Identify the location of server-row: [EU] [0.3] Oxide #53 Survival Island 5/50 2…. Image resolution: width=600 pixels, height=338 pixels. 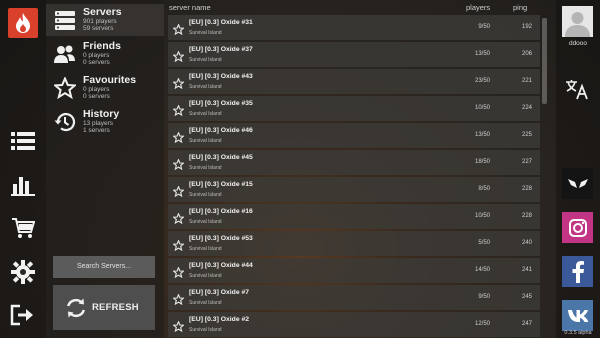
(354, 243).